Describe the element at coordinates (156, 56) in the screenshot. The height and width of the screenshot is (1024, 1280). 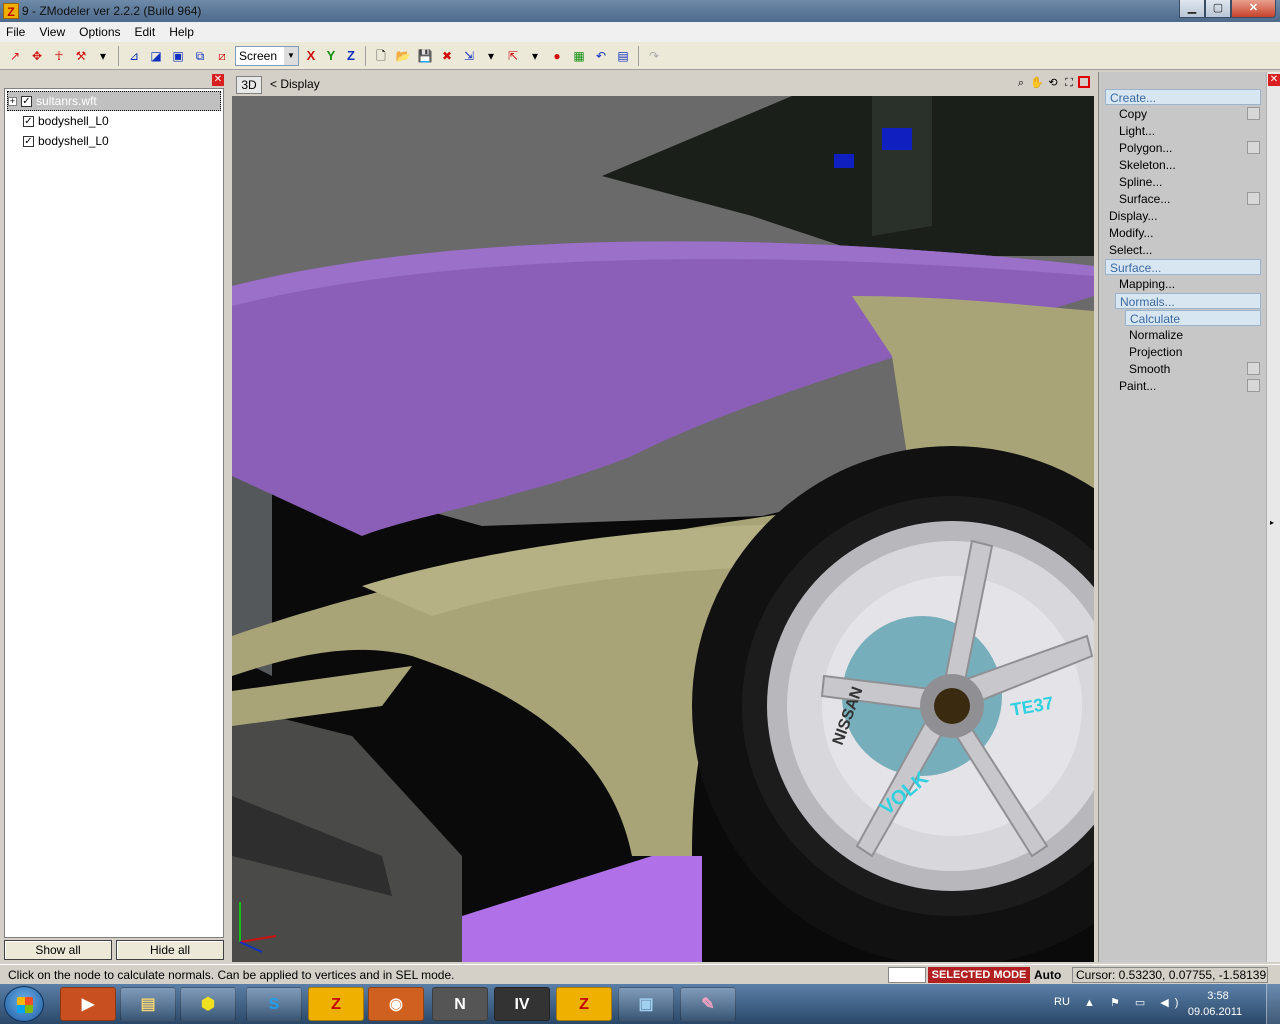
I see `polygon-mode-icon: ◪` at that location.